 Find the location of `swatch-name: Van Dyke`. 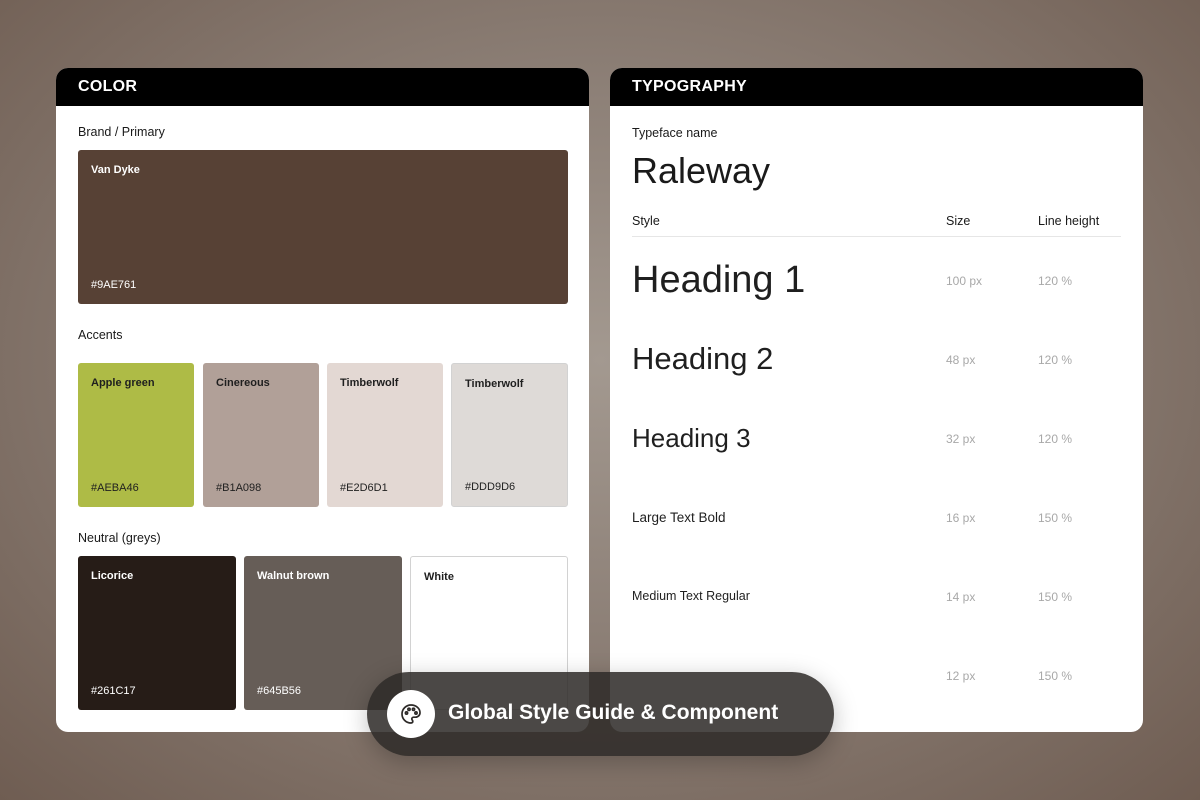

swatch-name: Van Dyke is located at coordinates (115, 170).